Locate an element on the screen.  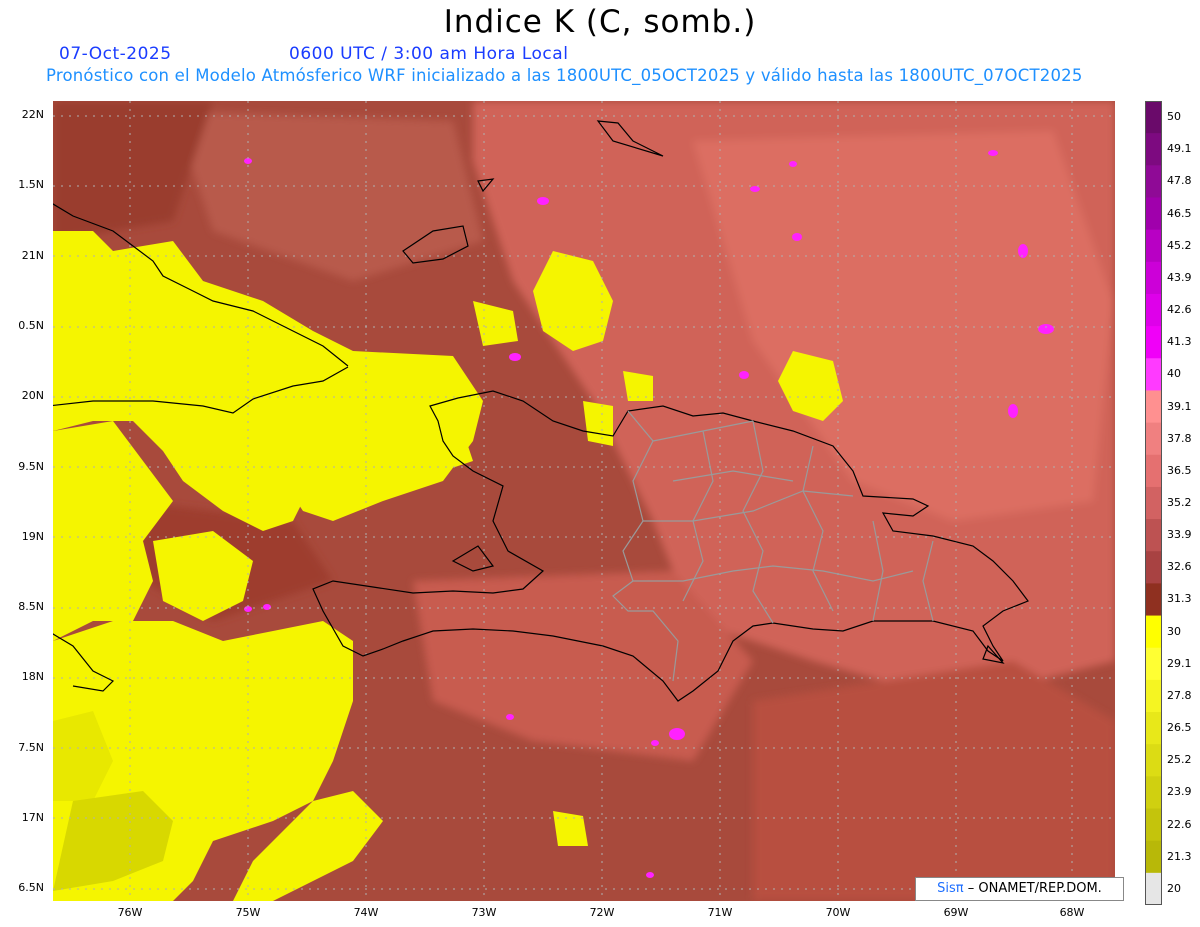
lon-label: 69W is located at coordinates (956, 912).